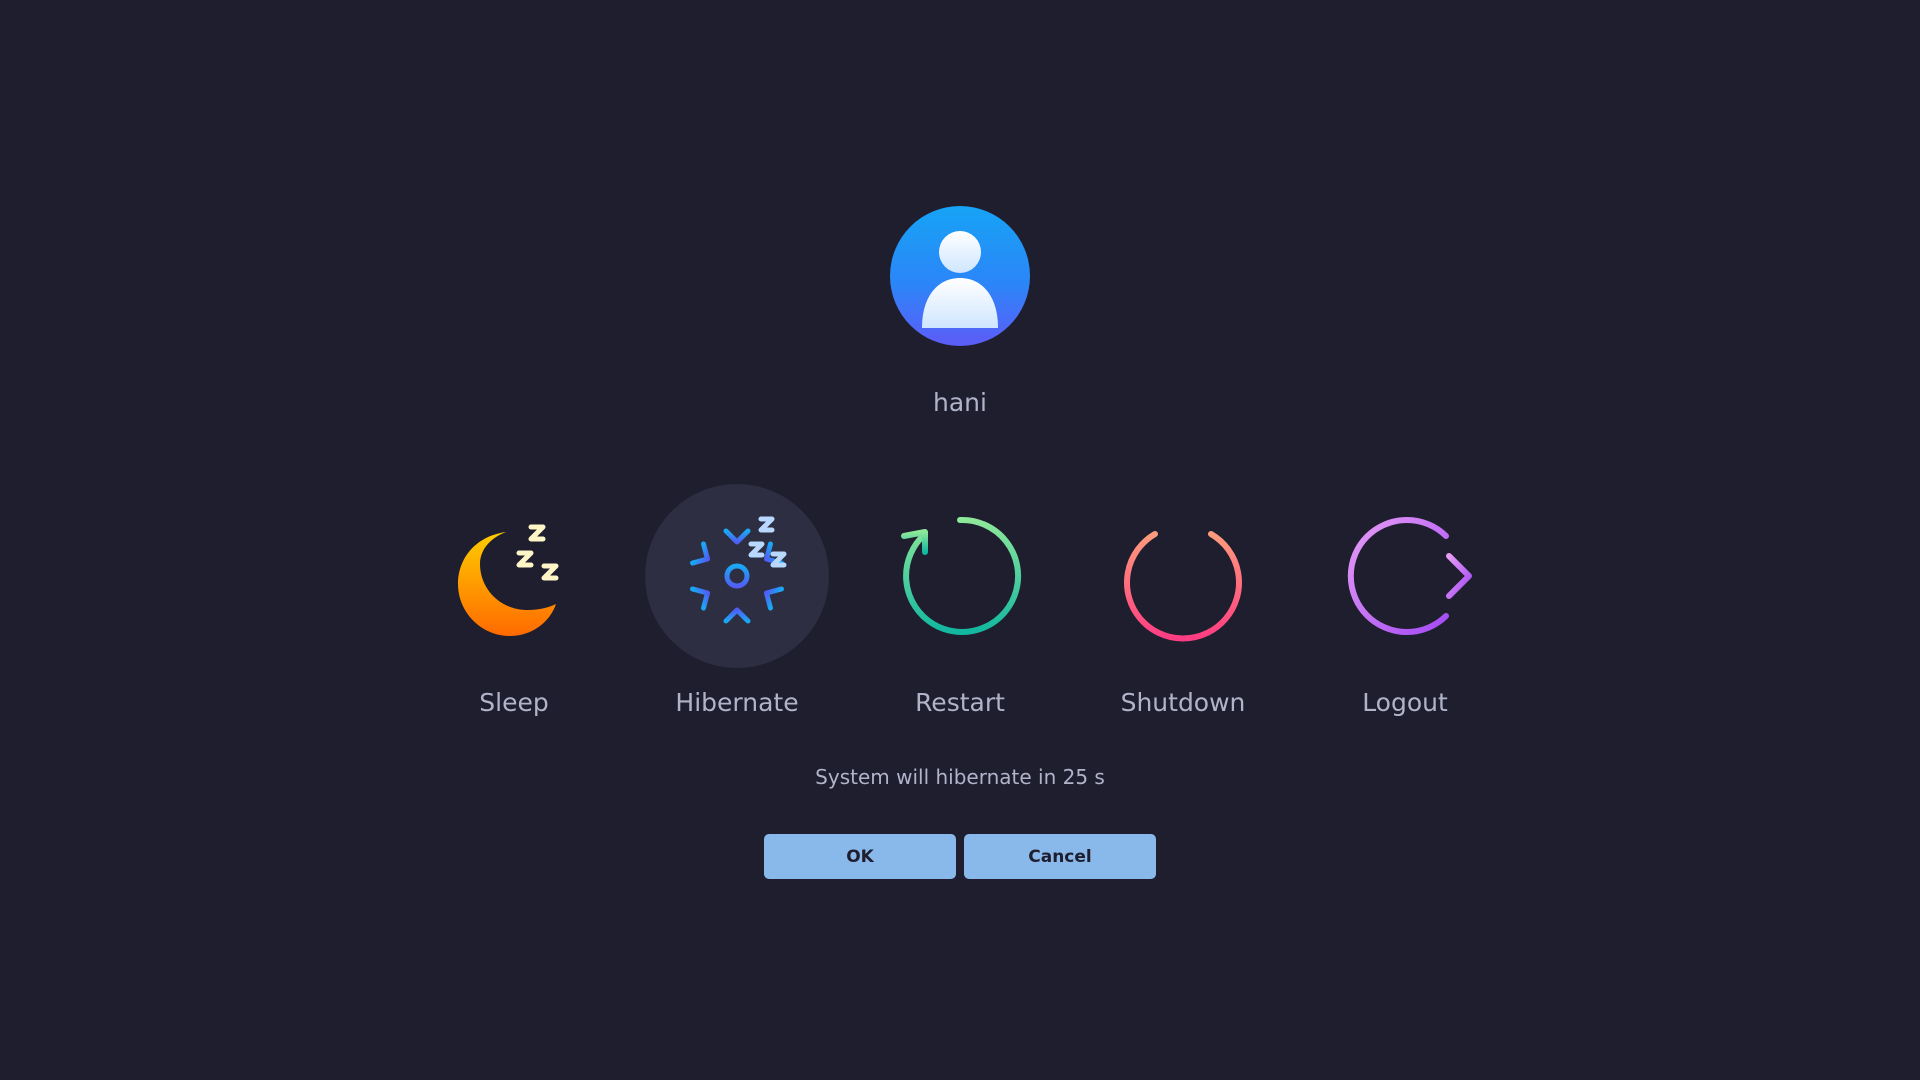 This screenshot has height=1080, width=1920. I want to click on logout-label: Logout, so click(1405, 702).